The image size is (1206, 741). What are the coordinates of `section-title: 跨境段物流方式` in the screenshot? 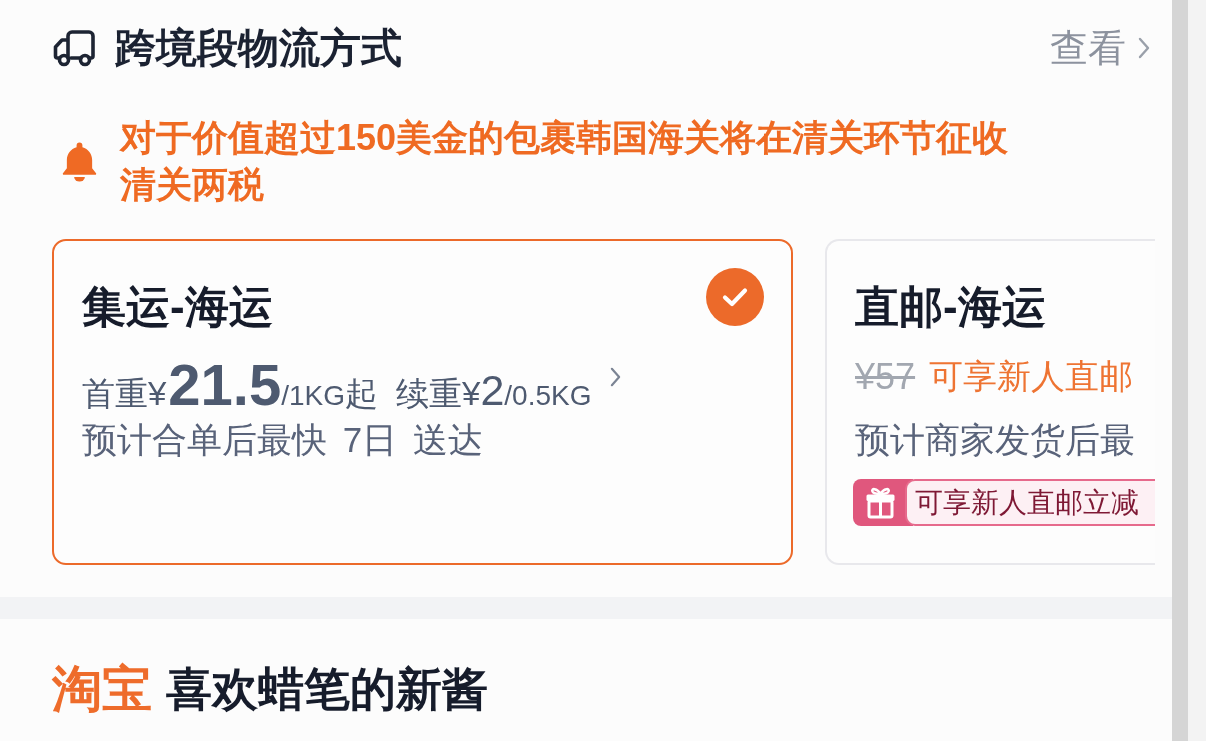 It's located at (258, 48).